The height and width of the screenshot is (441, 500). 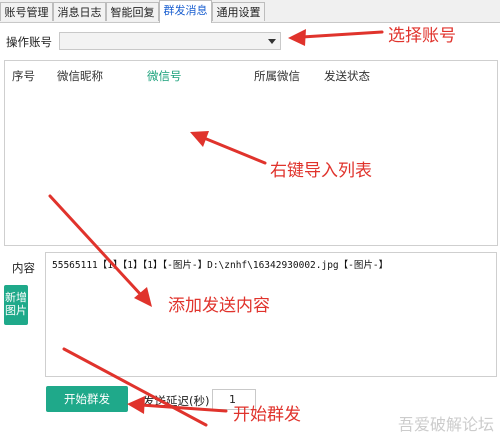 What do you see at coordinates (29, 42) in the screenshot?
I see `account-label: 操作账号` at bounding box center [29, 42].